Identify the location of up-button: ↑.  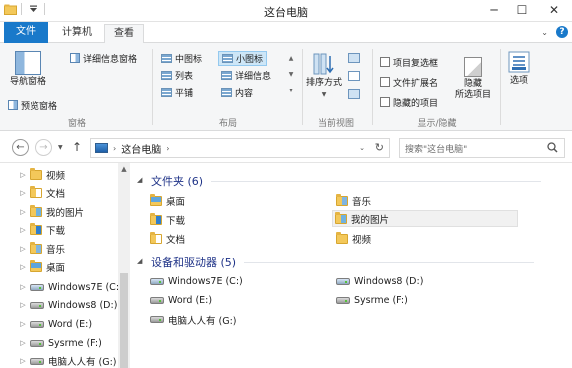
(77, 147).